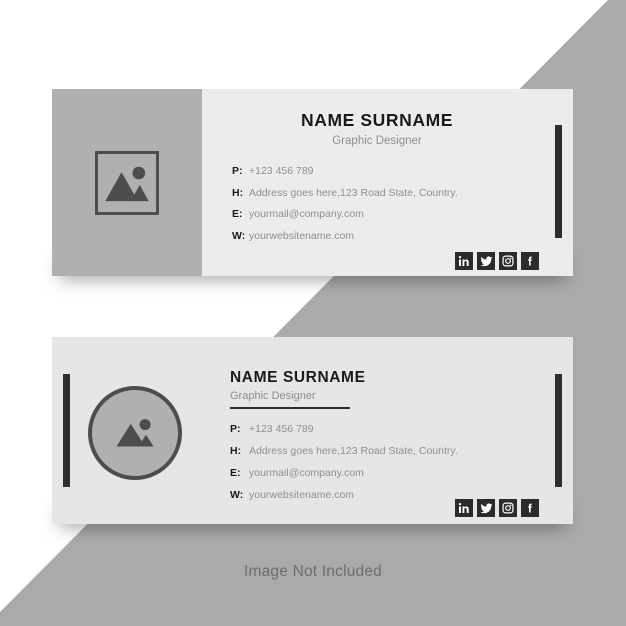 The height and width of the screenshot is (626, 626). I want to click on card-1-image-panel, so click(127, 182).